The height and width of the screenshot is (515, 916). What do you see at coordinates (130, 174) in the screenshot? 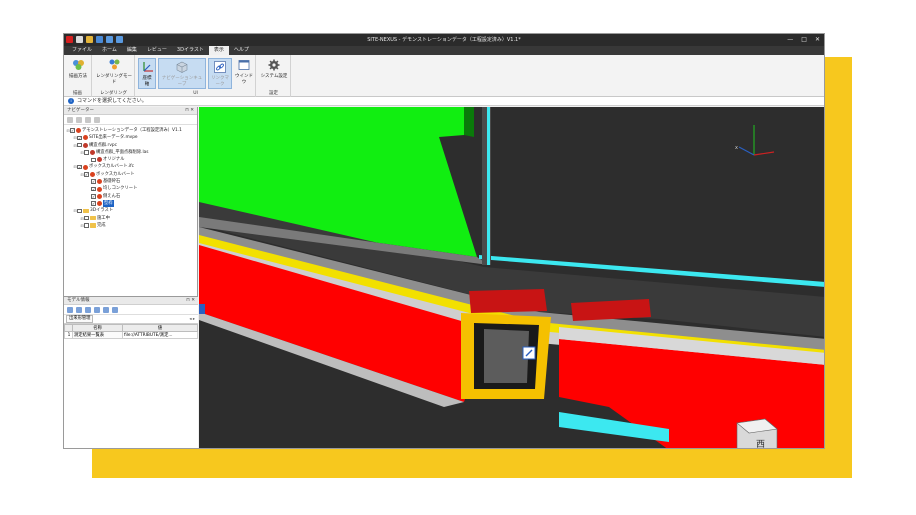
I see `tree-item: ⊟ ✓ ボックスカルバート` at bounding box center [130, 174].